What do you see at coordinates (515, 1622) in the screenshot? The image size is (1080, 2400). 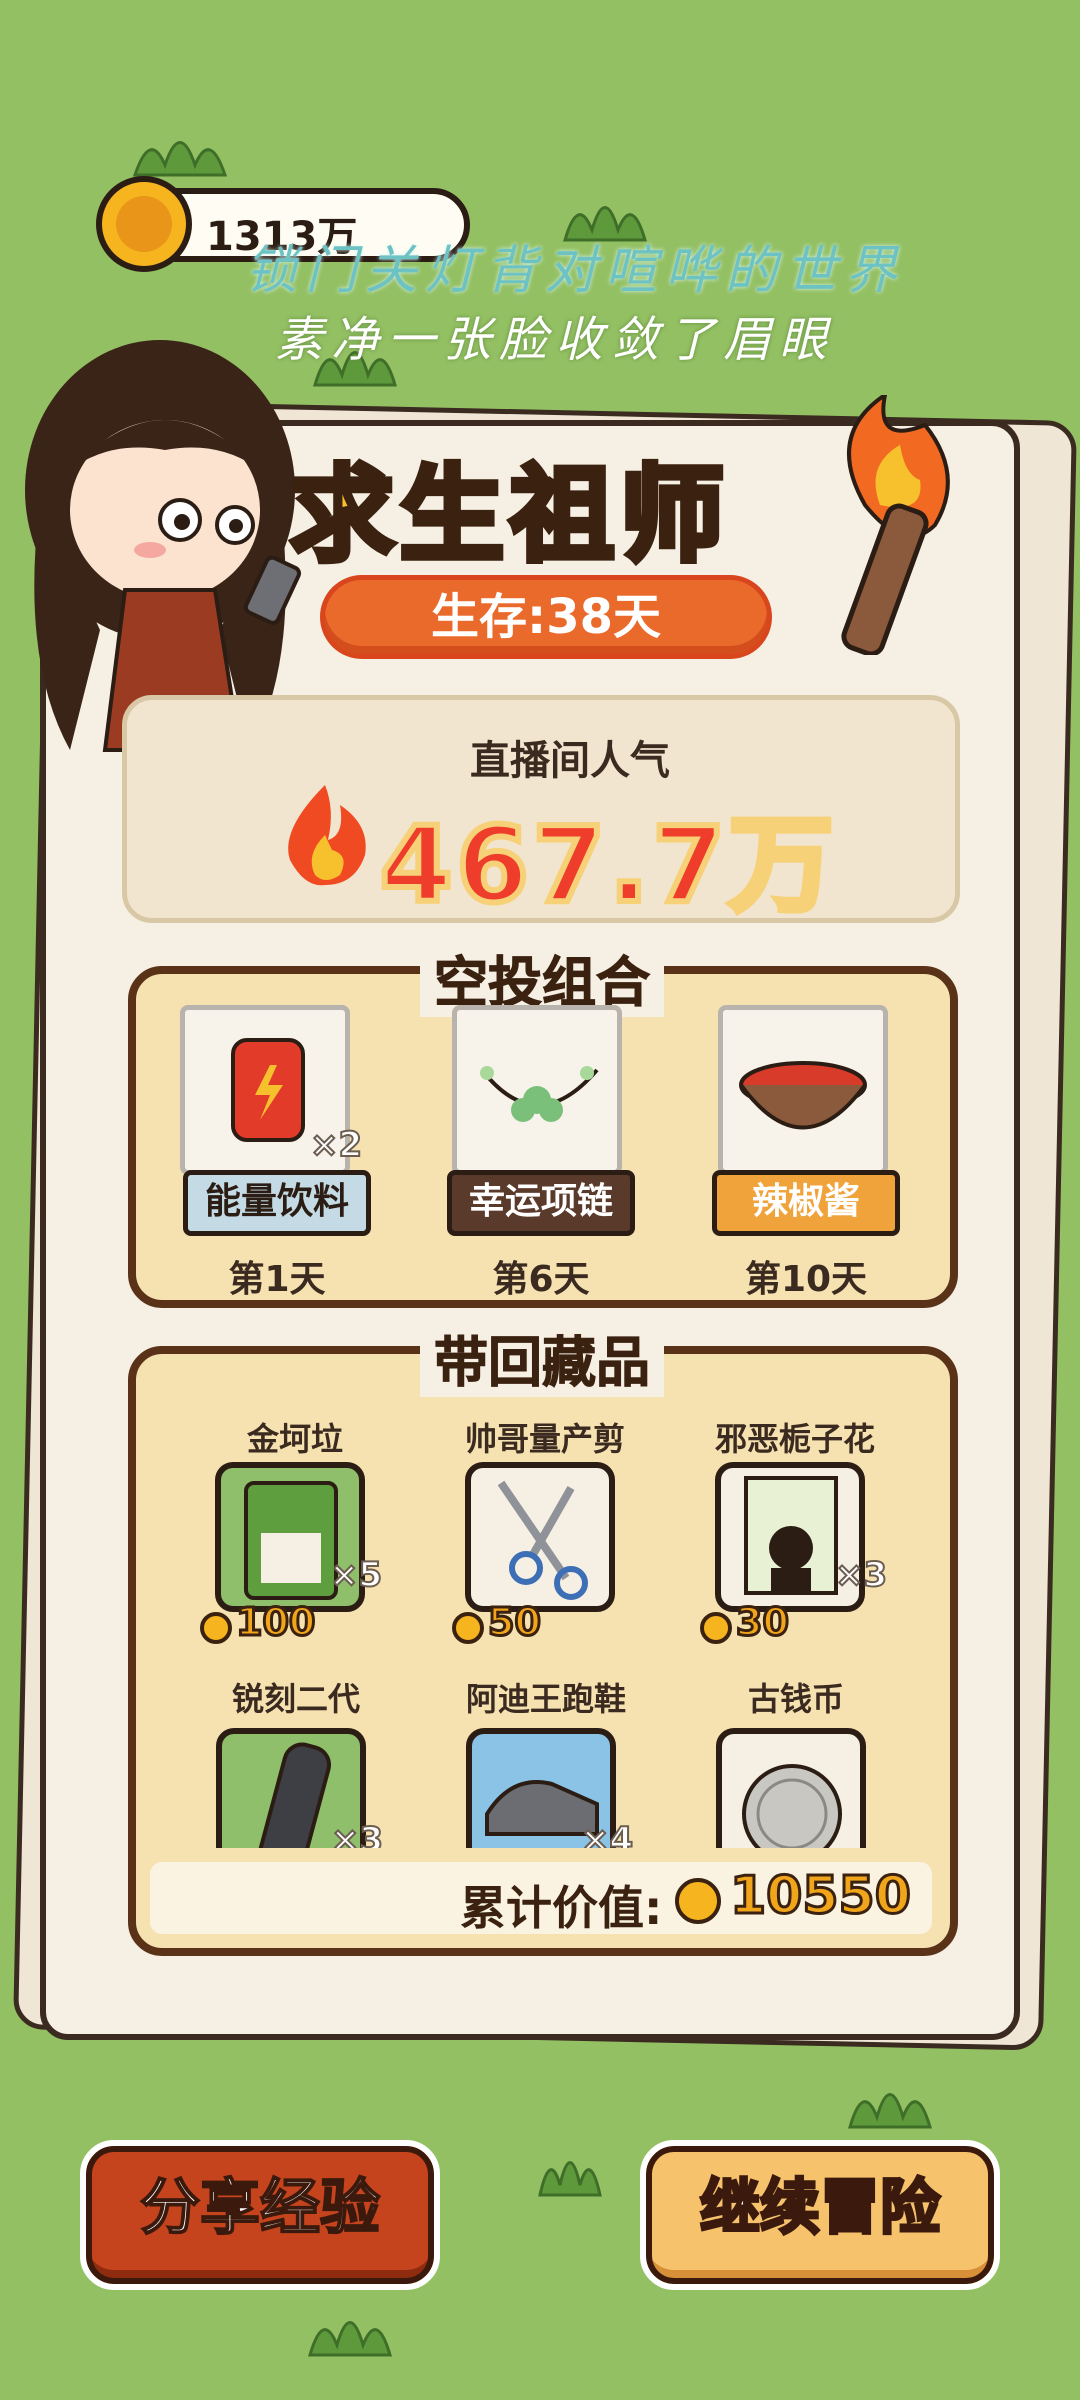 I see `collection-price: 50` at bounding box center [515, 1622].